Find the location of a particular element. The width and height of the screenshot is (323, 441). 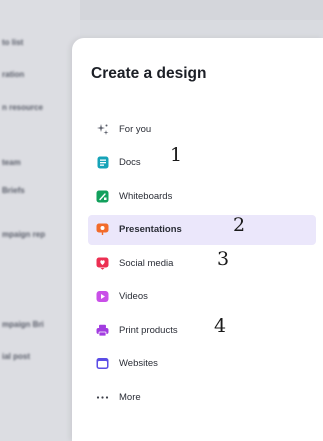

printer-icon is located at coordinates (102, 330).